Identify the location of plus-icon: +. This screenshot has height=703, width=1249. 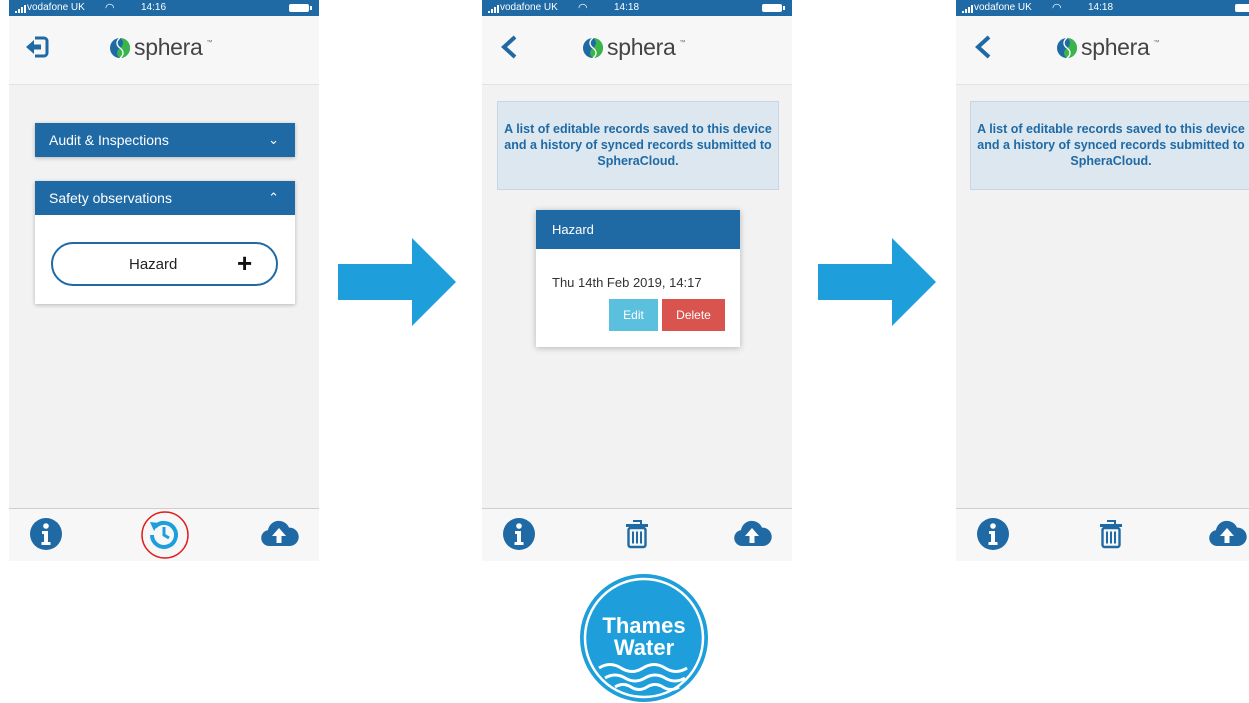
(245, 263).